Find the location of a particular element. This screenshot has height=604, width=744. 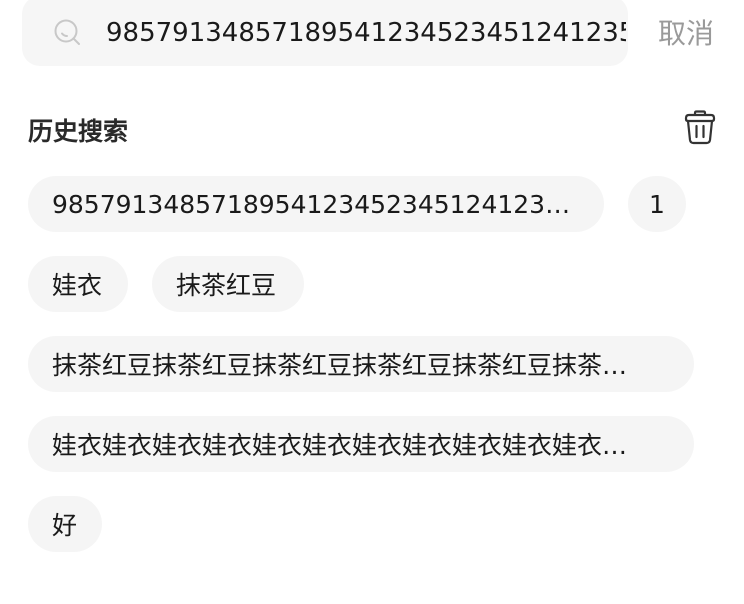

history-chip-label: 娃衣 is located at coordinates (77, 285).